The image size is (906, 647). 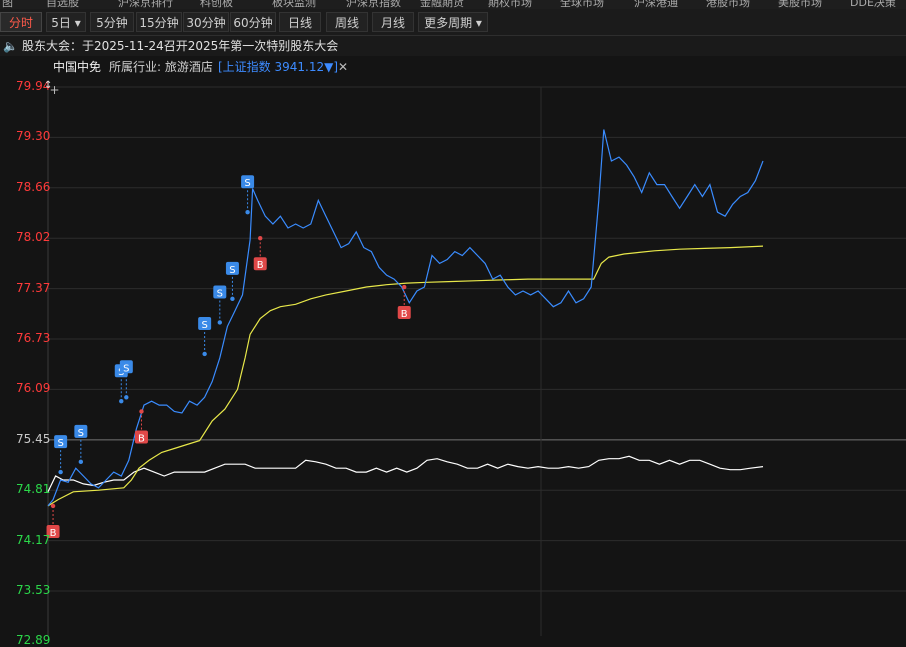 I want to click on period-monthly-button: 月线, so click(x=393, y=22).